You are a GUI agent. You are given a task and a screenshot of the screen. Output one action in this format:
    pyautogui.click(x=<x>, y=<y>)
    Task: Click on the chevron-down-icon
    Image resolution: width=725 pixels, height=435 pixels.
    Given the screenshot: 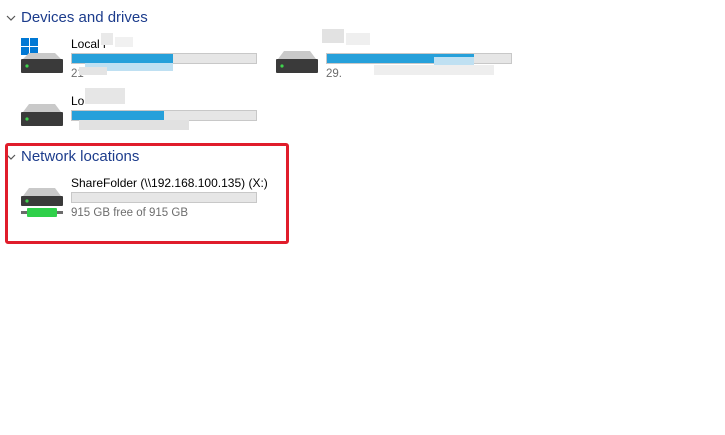 What is the action you would take?
    pyautogui.click(x=11, y=18)
    